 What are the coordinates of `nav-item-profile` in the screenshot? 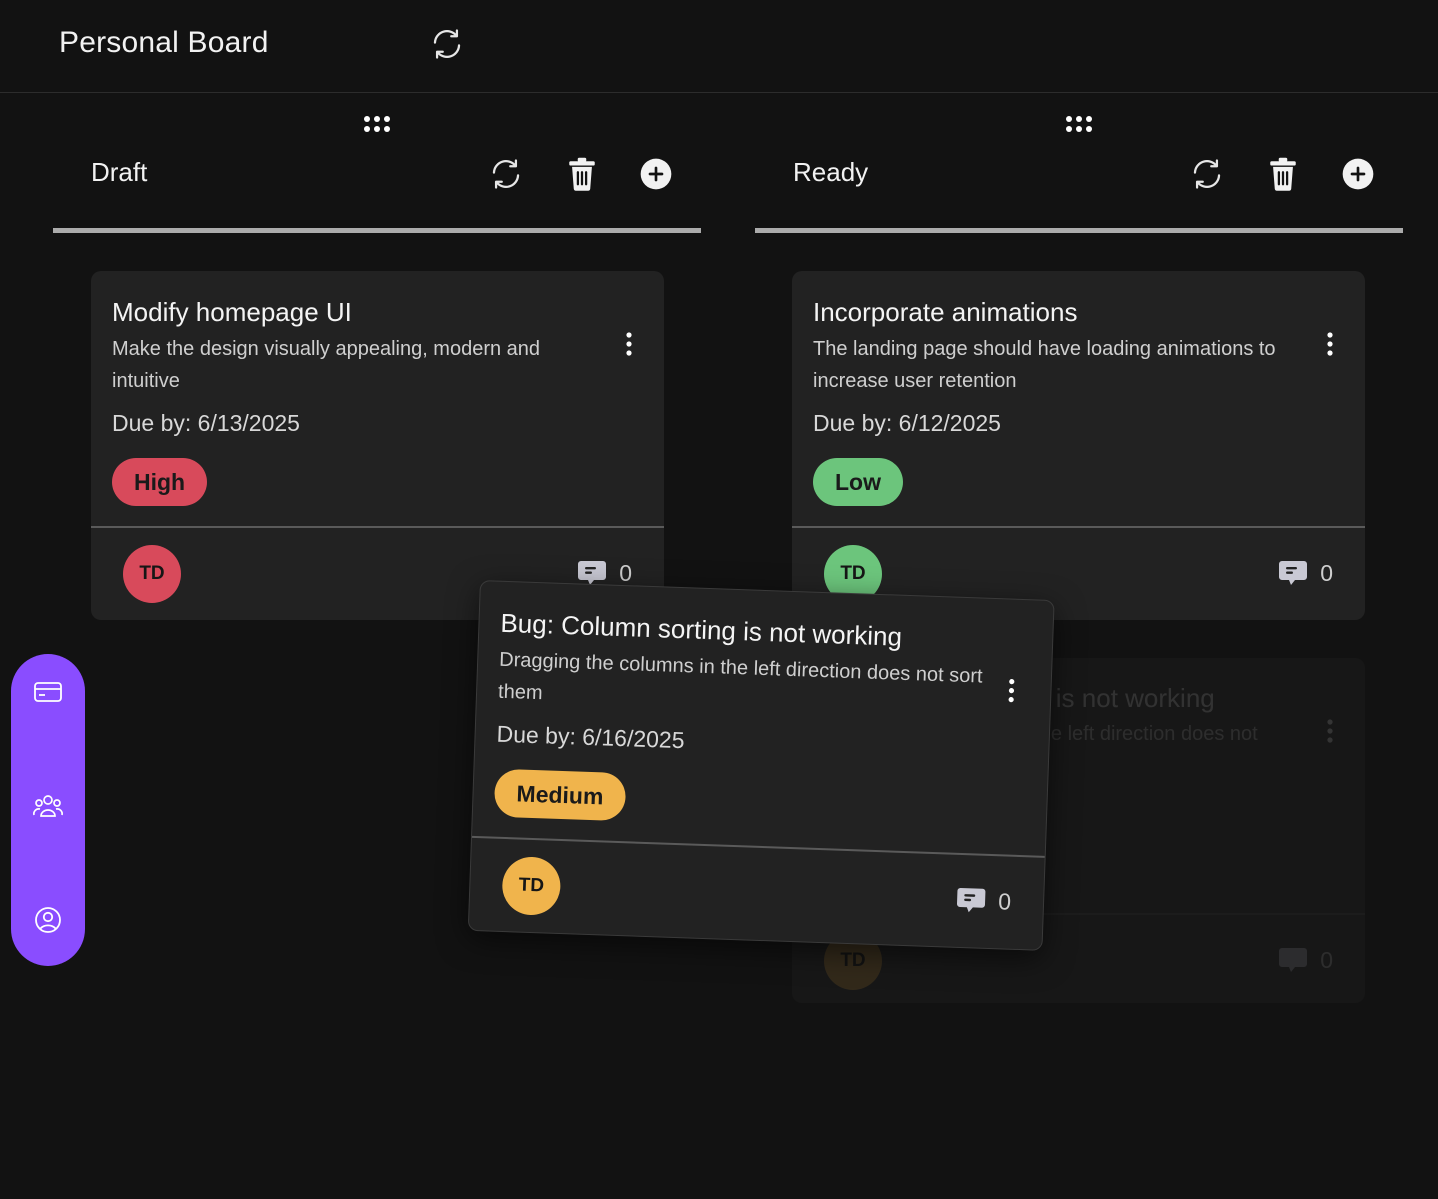 It's located at (48, 920).